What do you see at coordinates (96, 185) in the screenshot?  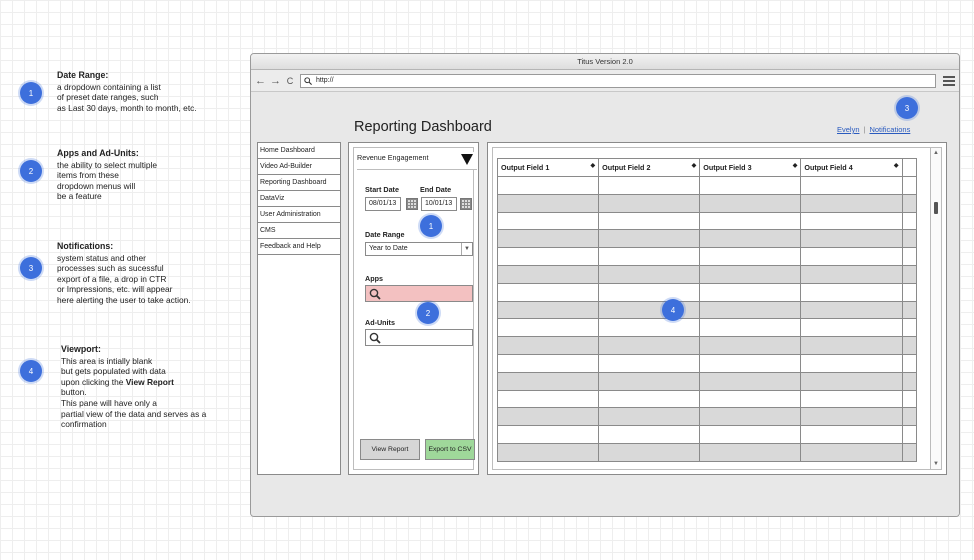 I see `annotation-line: dropdown menus will` at bounding box center [96, 185].